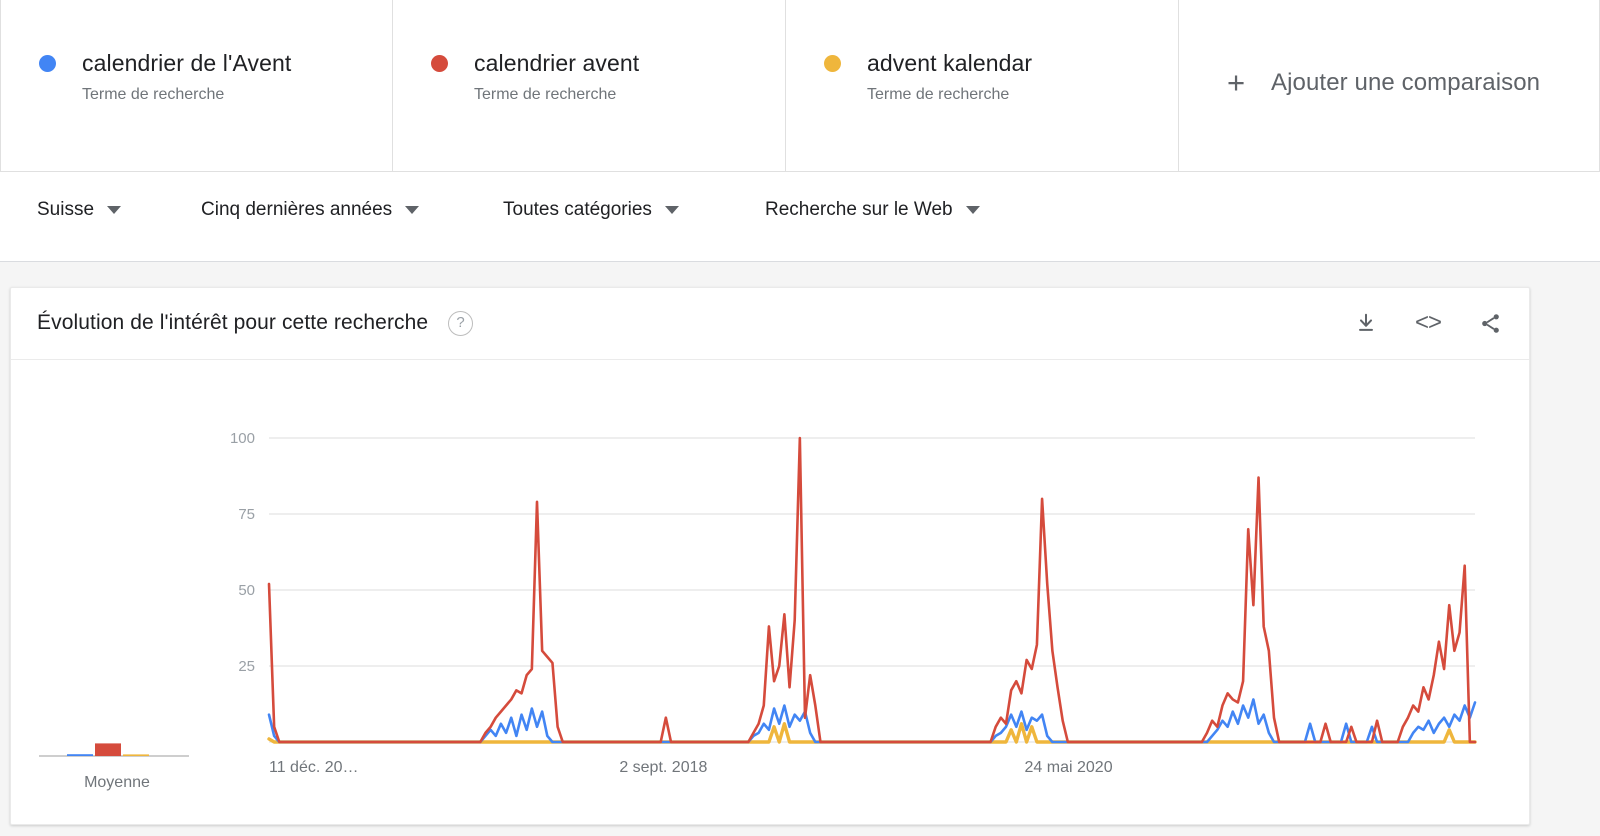 The width and height of the screenshot is (1600, 836). I want to click on svg-text: 2 sept. 2018, so click(663, 767).